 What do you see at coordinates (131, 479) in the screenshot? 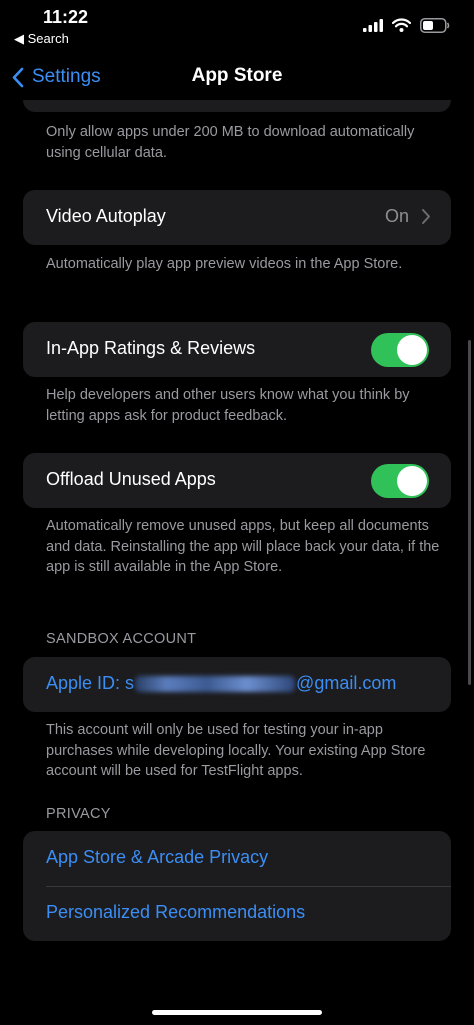
I see `offload-unused-label: Offload Unused Apps` at bounding box center [131, 479].